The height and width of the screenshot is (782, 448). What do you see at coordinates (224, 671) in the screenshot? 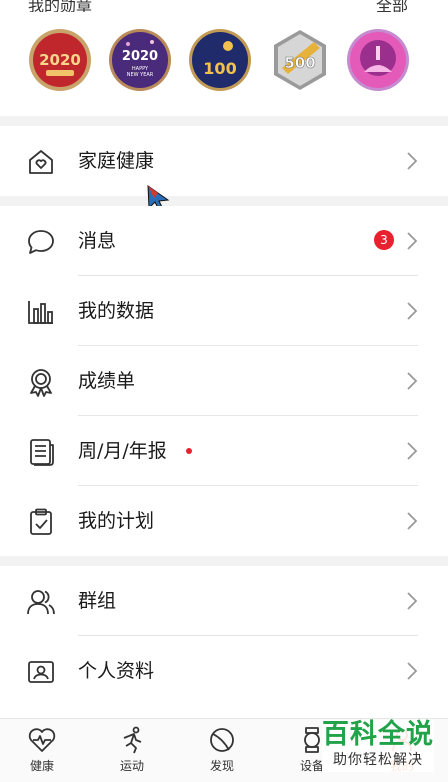
I see `profile-row: 个人资料` at bounding box center [224, 671].